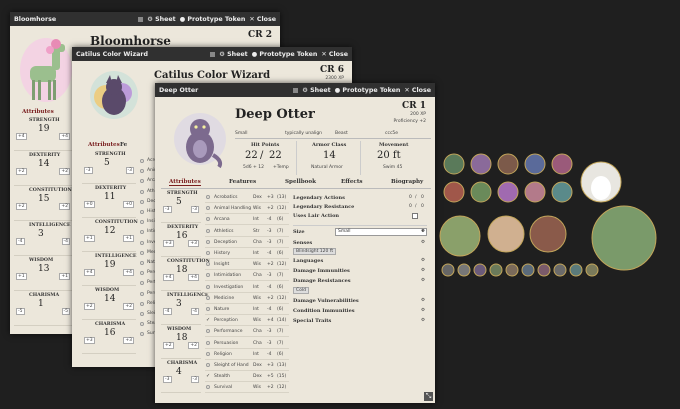 Image resolution: width=680 pixels, height=409 pixels. I want to click on skill-row: Performanc, so click(156, 283).